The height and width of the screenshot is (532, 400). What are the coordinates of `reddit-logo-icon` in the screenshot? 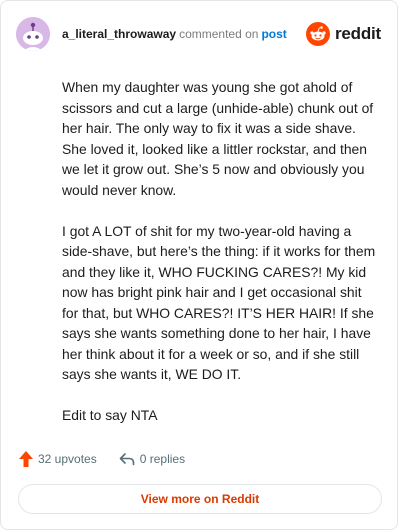 It's located at (317, 34).